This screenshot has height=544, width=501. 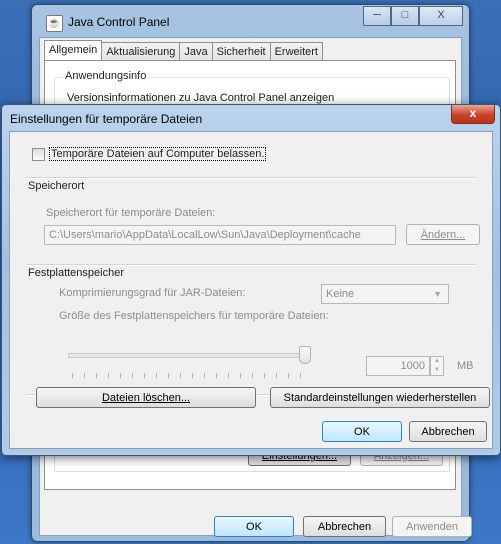 What do you see at coordinates (398, 366) in the screenshot?
I see `size-value-input: 1000` at bounding box center [398, 366].